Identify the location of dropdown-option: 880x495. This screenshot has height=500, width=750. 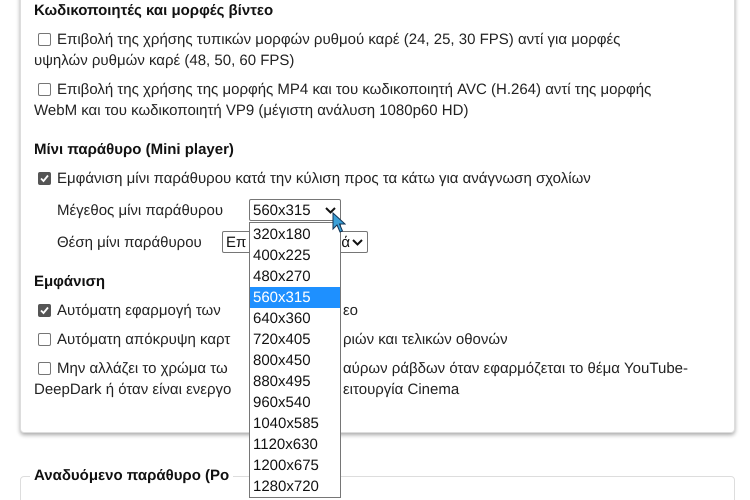
(295, 381).